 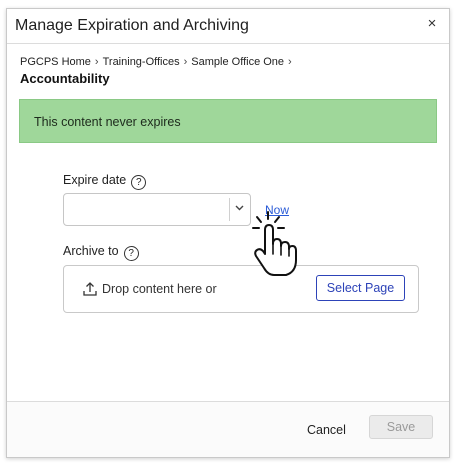 I want to click on upload-icon, so click(x=90, y=289).